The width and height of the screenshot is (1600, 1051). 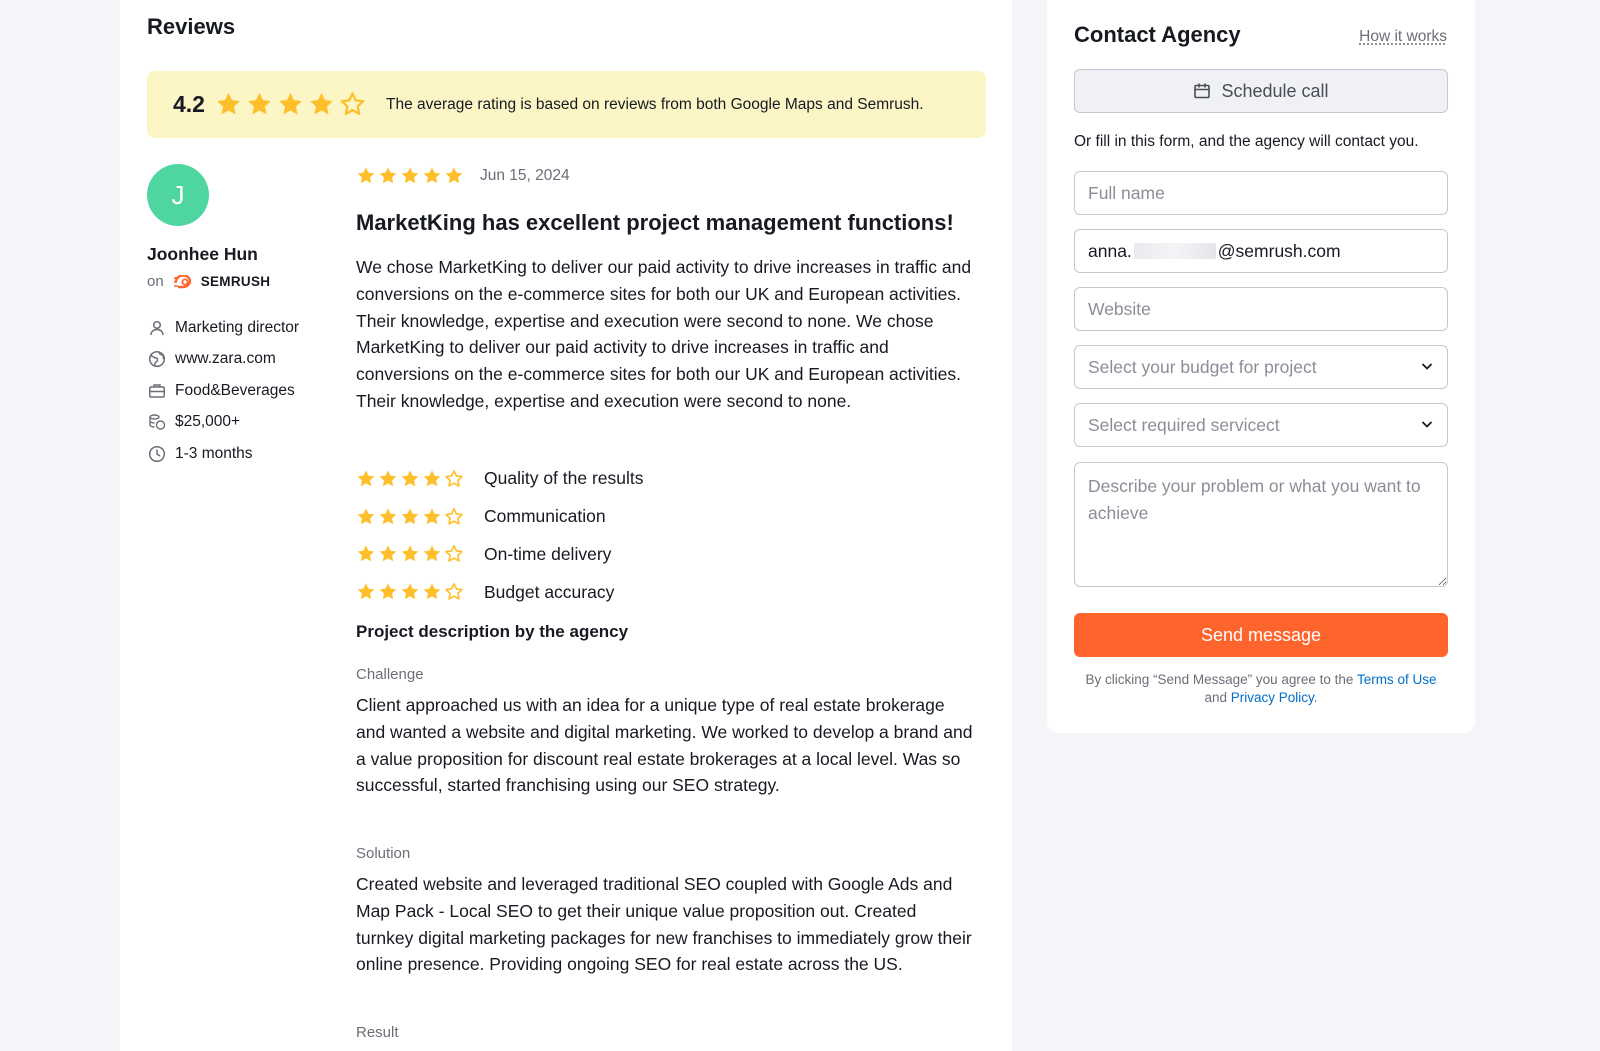 I want to click on criterion-row: Quality of the results, so click(x=500, y=479).